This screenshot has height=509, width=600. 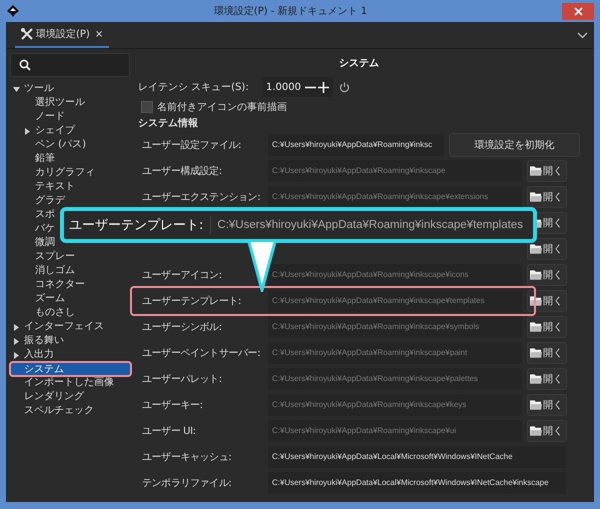 I want to click on tooltip-path: C:¥Users¥hiroyuki¥AppData¥Roaming¥inkscape¥templates, so click(x=369, y=225).